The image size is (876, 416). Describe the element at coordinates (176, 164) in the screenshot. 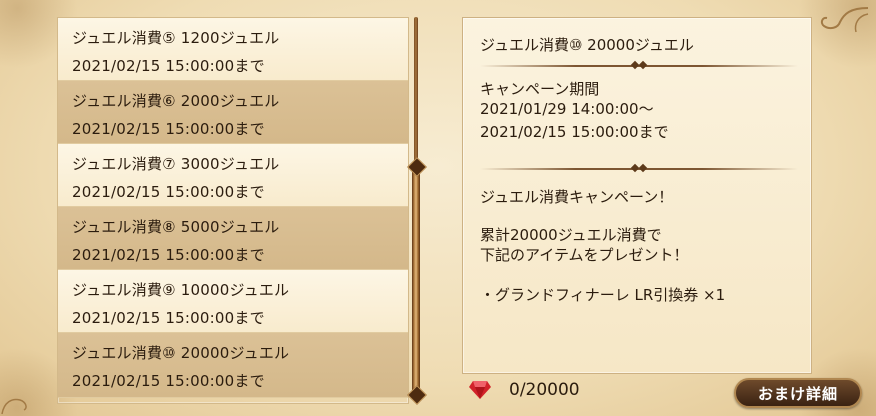

I see `campaign-name: ジュエル消費⑦ 3000ジュエル` at that location.